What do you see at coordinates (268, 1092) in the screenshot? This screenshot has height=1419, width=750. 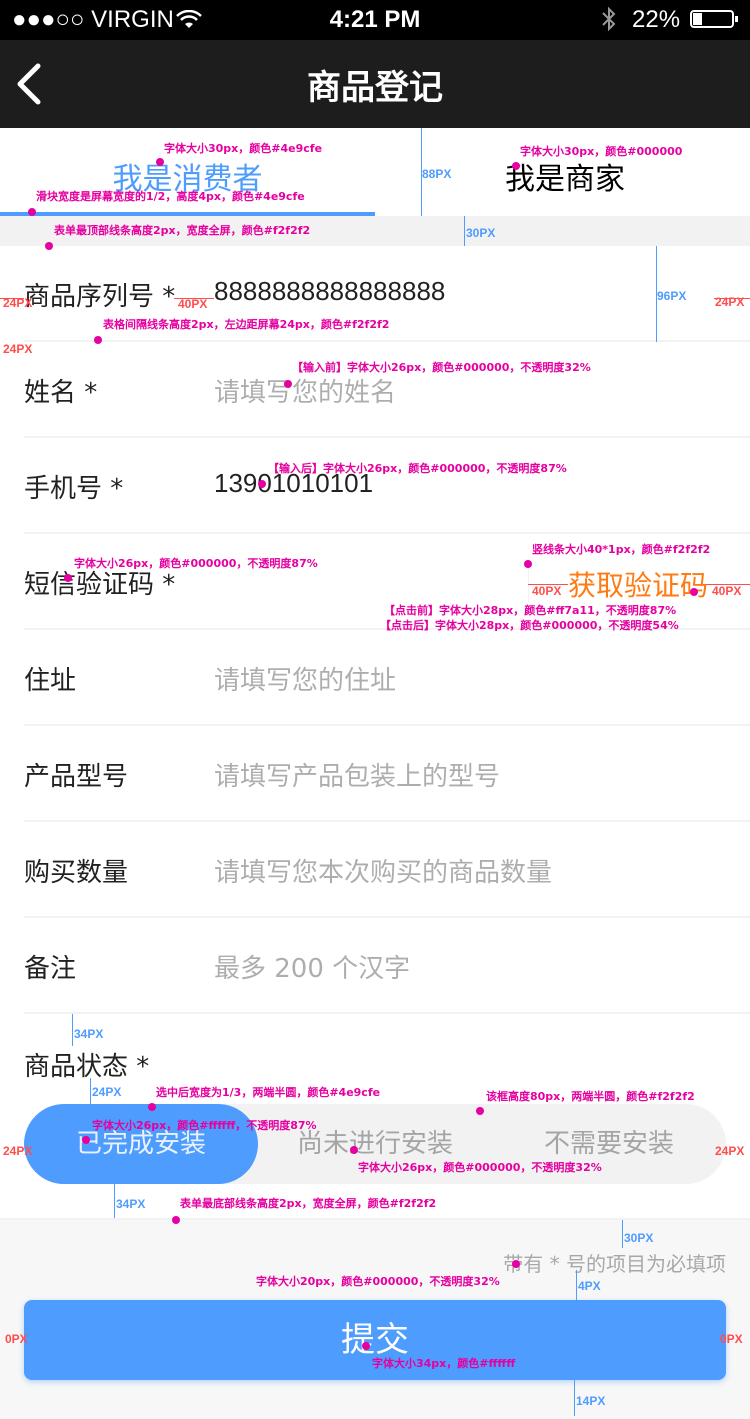 I see `annotation: 选中后宽度为1/3，两端半圆，颜色#4e9cfe` at bounding box center [268, 1092].